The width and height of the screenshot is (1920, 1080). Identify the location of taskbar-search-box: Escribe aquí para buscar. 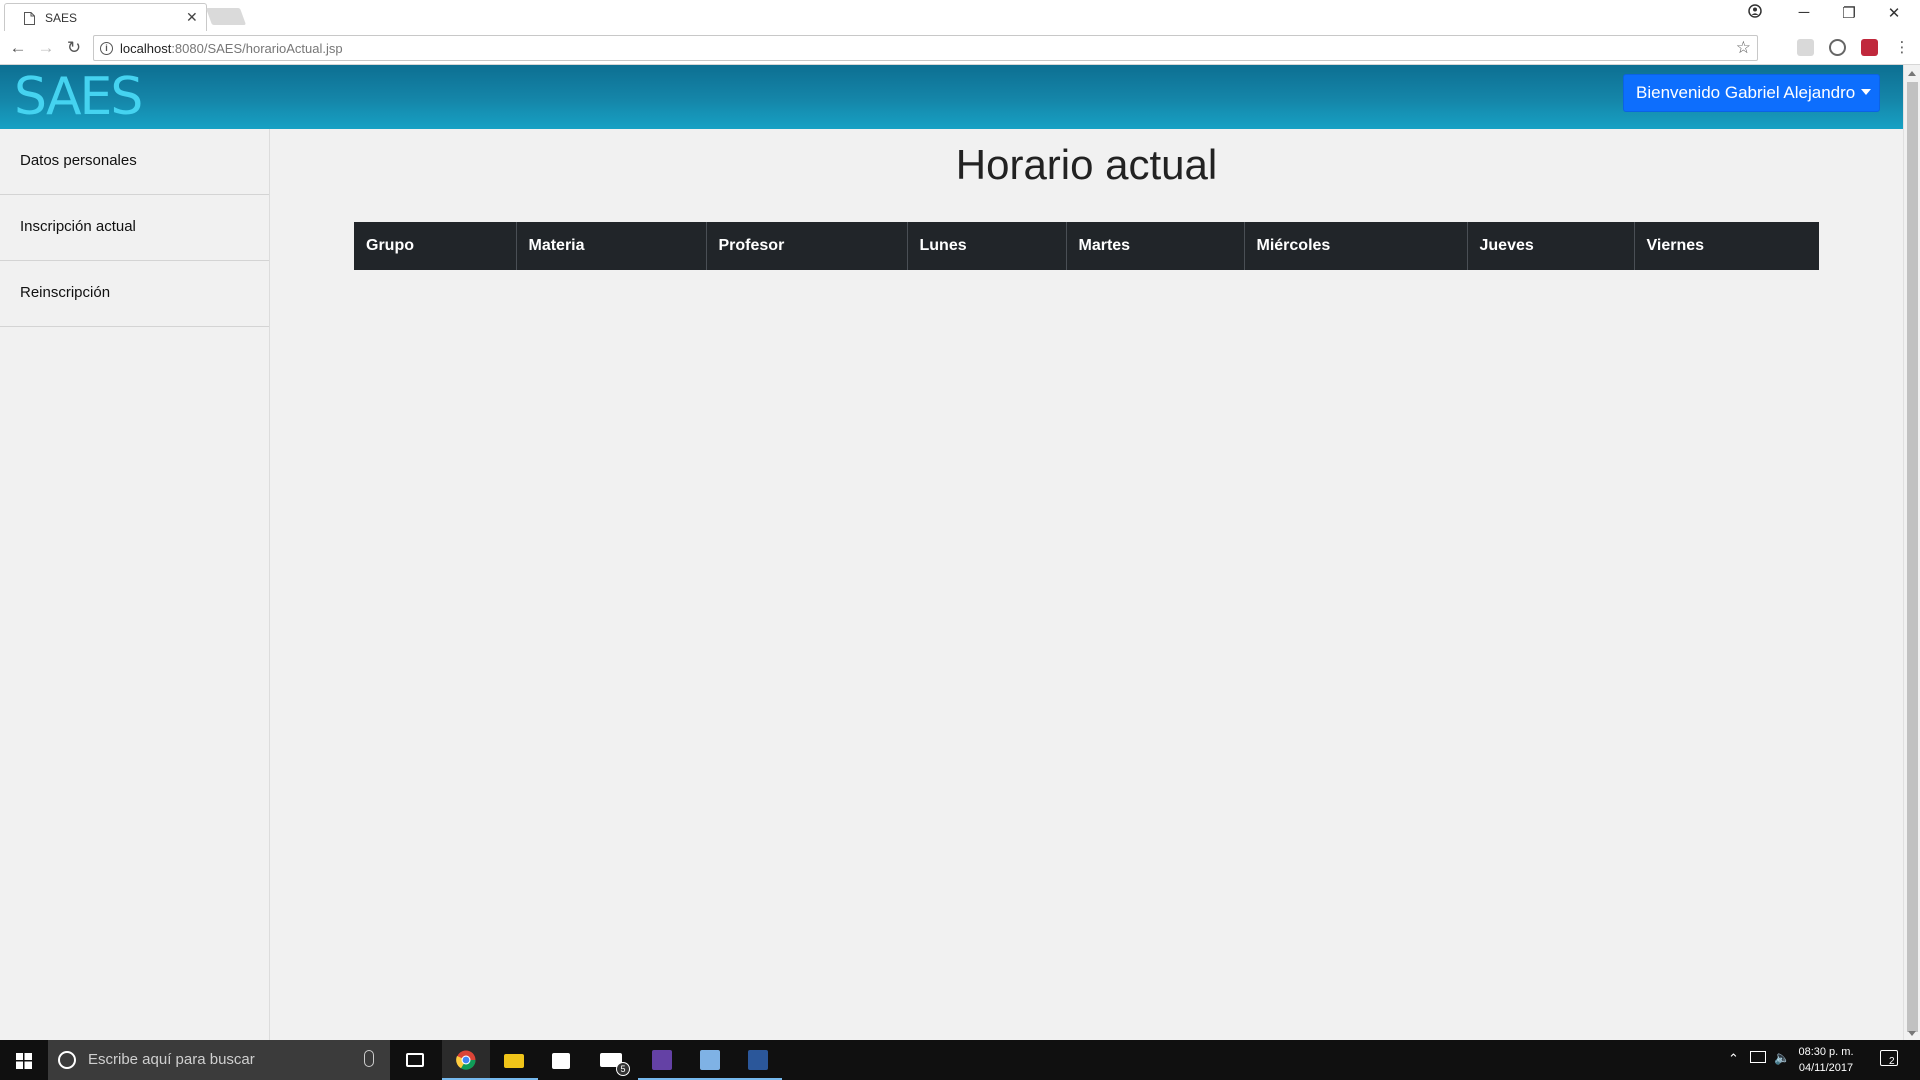
(219, 1060).